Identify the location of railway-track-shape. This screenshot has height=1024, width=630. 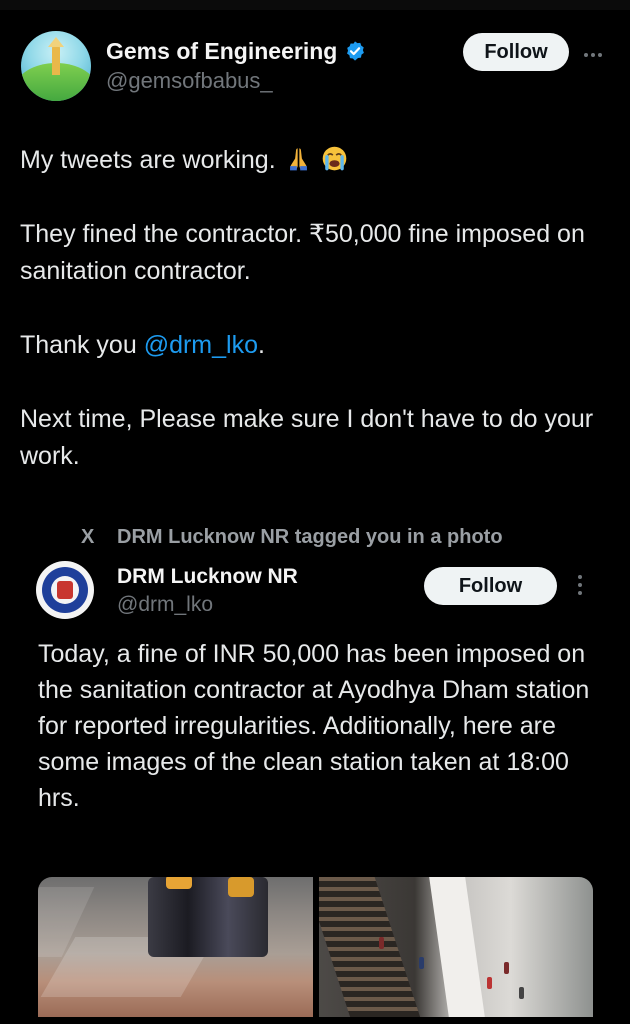
(373, 947).